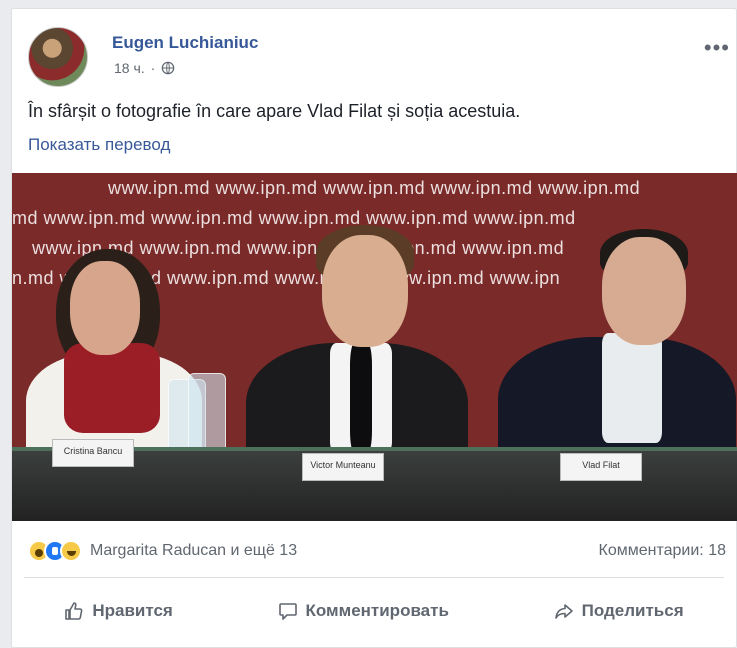 The height and width of the screenshot is (648, 737). What do you see at coordinates (185, 43) in the screenshot?
I see `author-name: Eugen Luchianiuc` at bounding box center [185, 43].